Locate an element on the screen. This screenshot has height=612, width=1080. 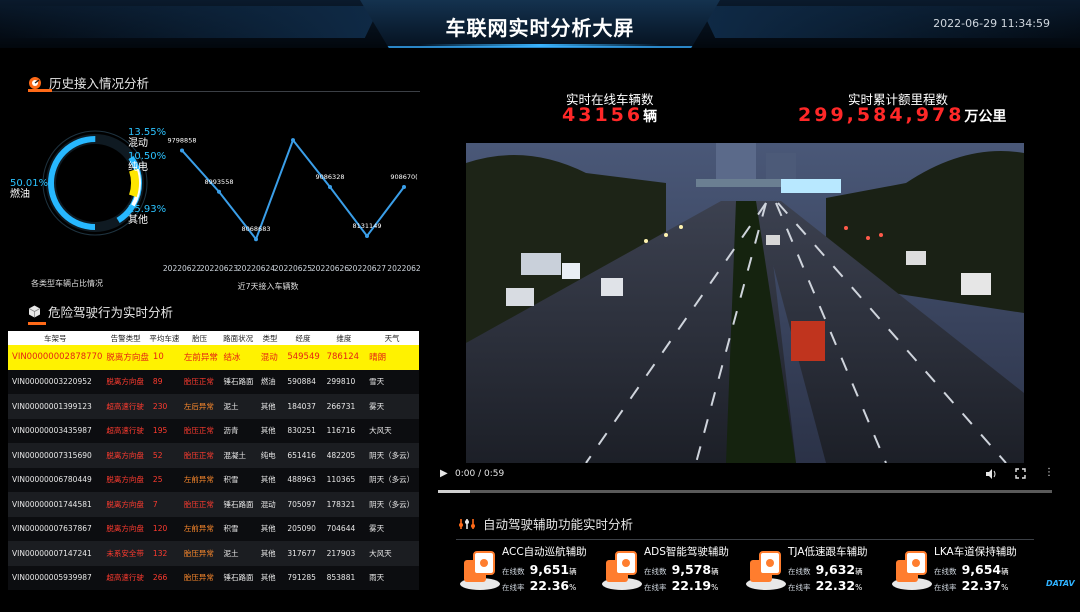
table-cell: 549549 is located at coordinates (303, 357).